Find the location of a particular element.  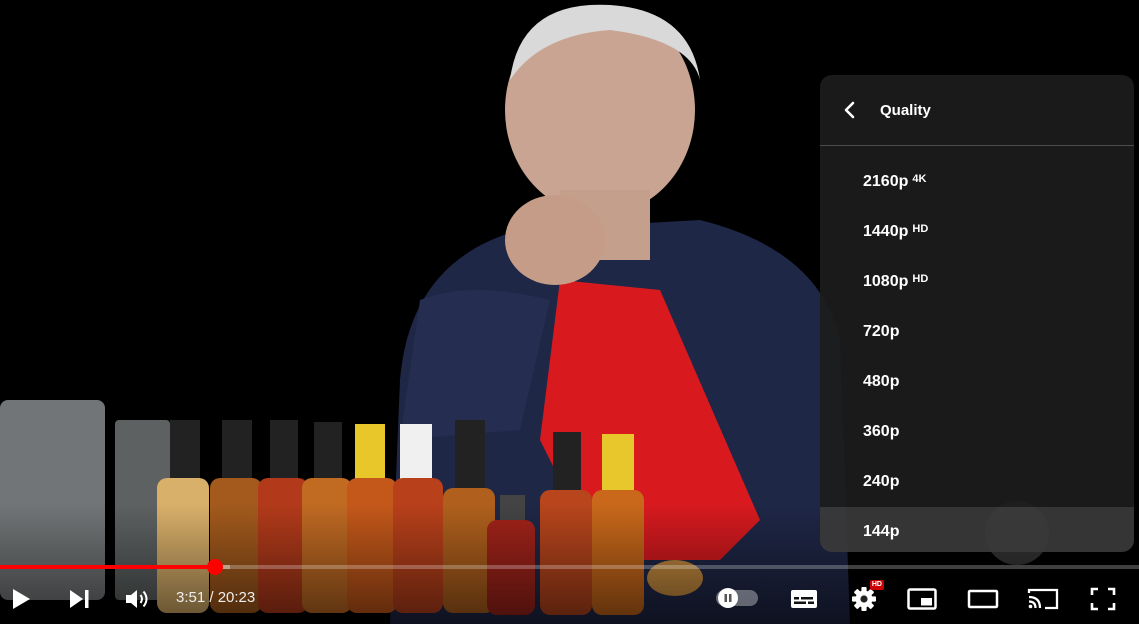

fullscreen-icon is located at coordinates (1103, 599).